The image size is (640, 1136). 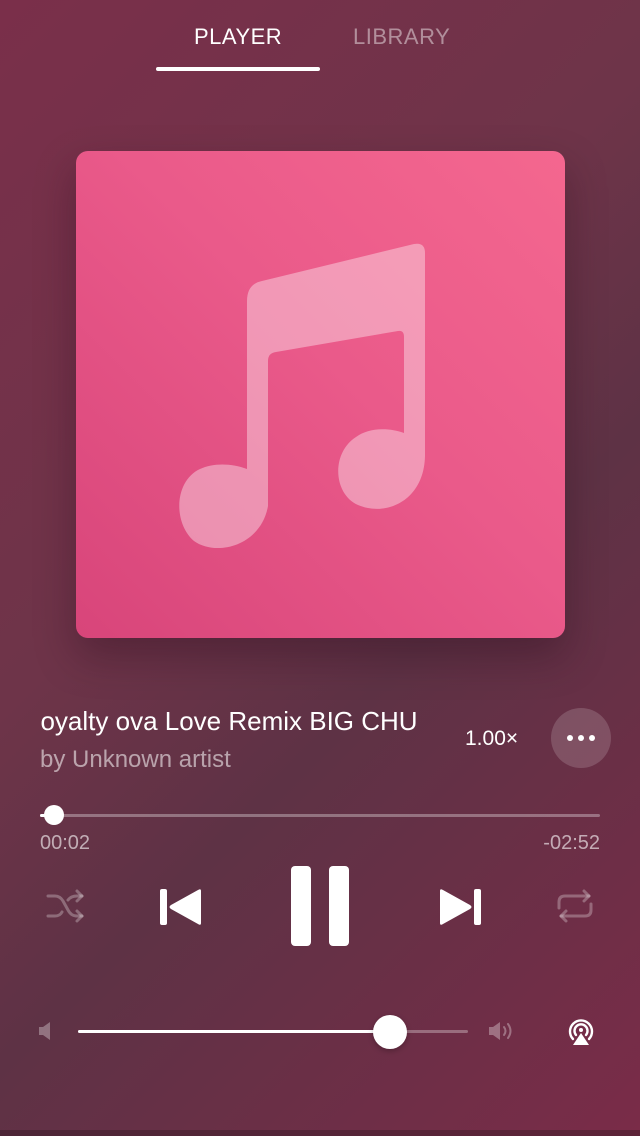 I want to click on volume-fill, so click(x=234, y=1031).